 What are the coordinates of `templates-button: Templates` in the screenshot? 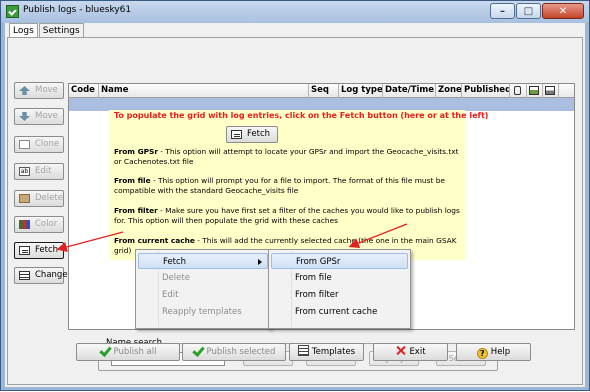 It's located at (326, 352).